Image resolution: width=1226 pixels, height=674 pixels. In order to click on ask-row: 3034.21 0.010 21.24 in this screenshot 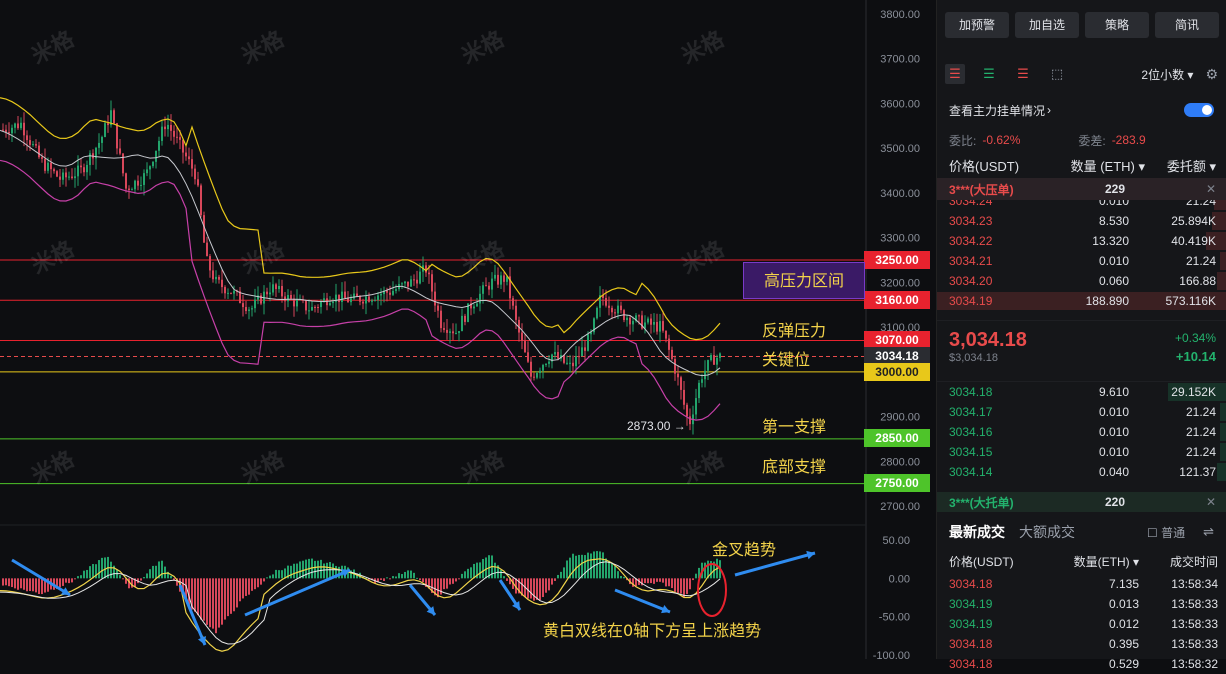, I will do `click(1081, 261)`.